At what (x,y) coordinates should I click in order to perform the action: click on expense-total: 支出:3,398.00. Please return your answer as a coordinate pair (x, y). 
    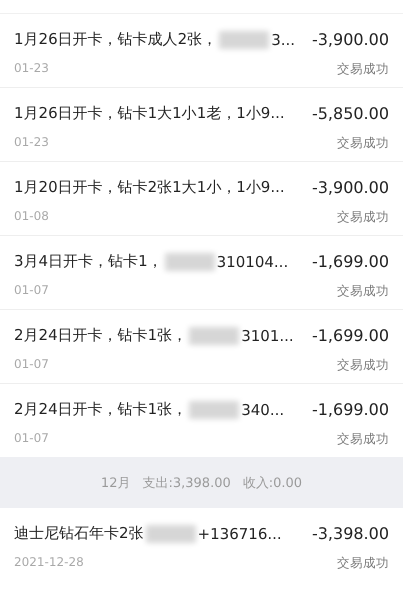
    Looking at the image, I should click on (186, 483).